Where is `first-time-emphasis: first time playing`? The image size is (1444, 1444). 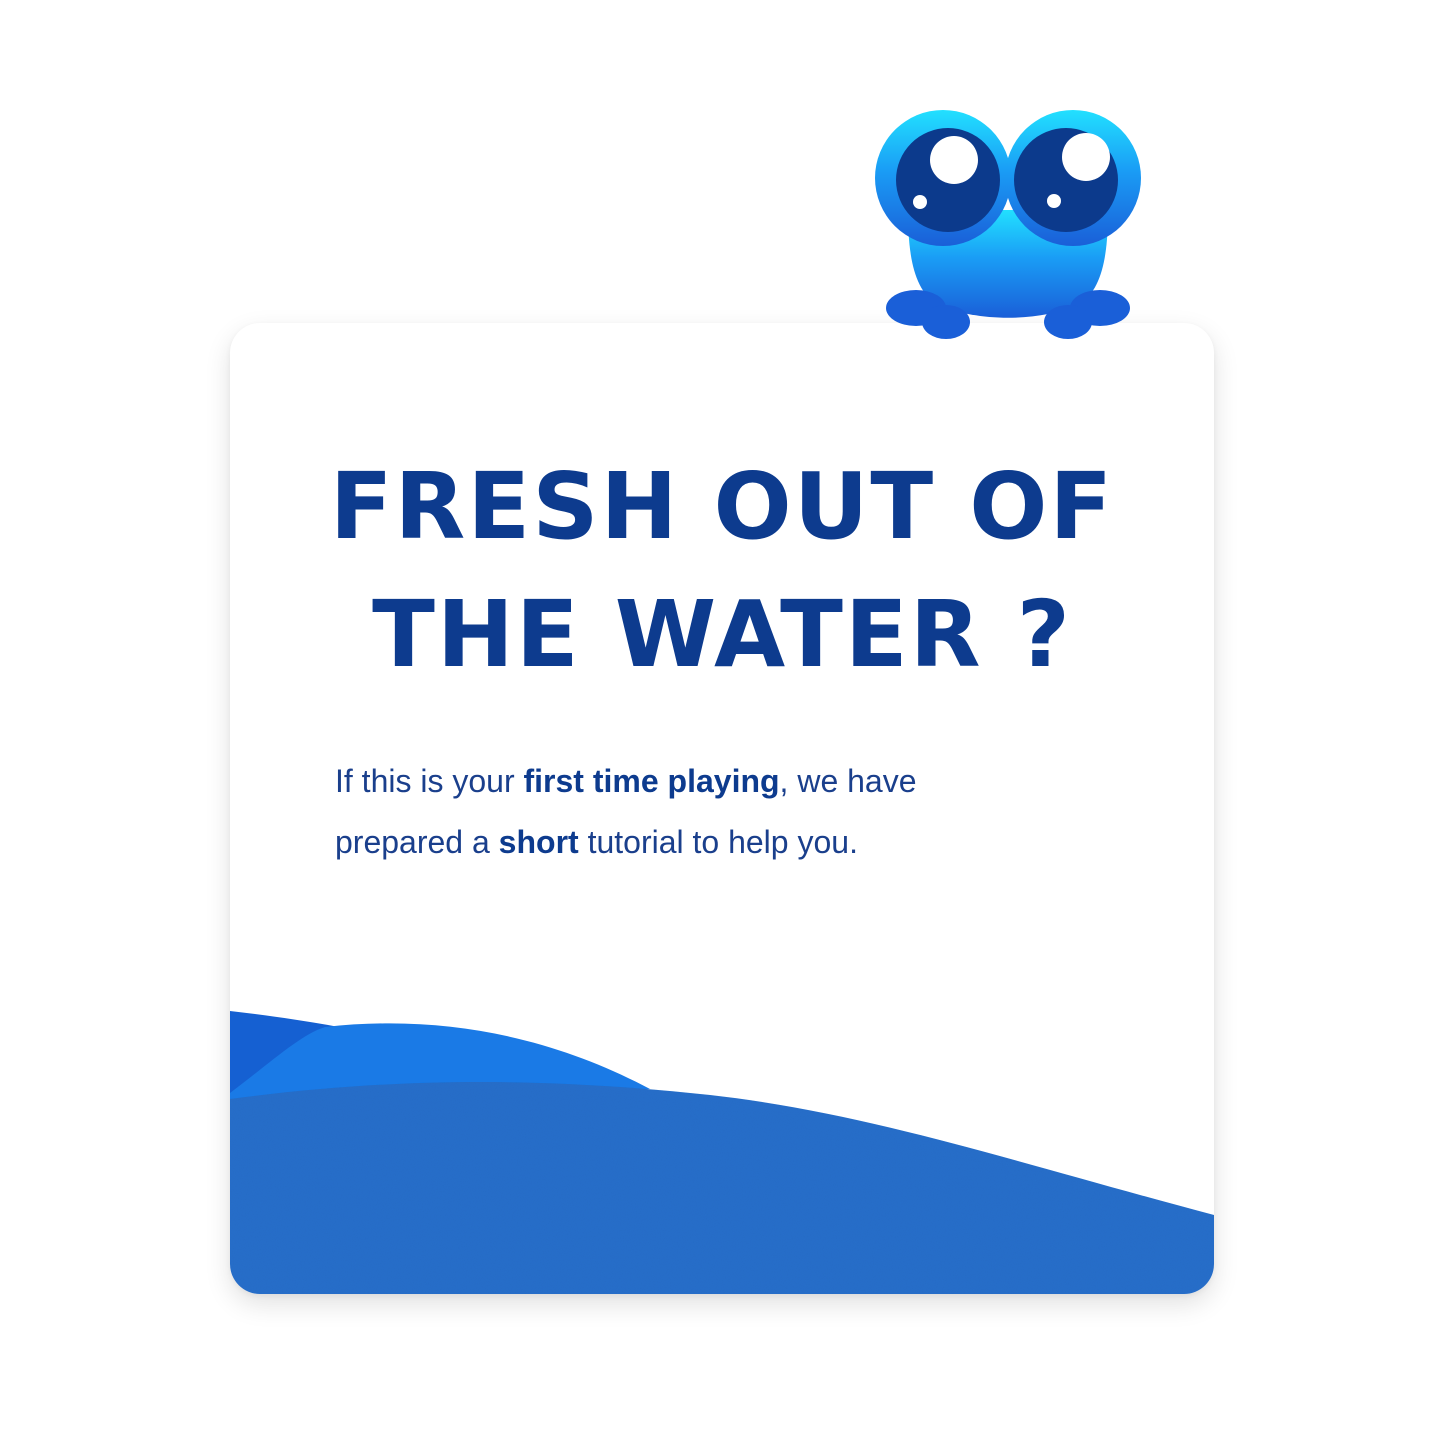 first-time-emphasis: first time playing is located at coordinates (651, 781).